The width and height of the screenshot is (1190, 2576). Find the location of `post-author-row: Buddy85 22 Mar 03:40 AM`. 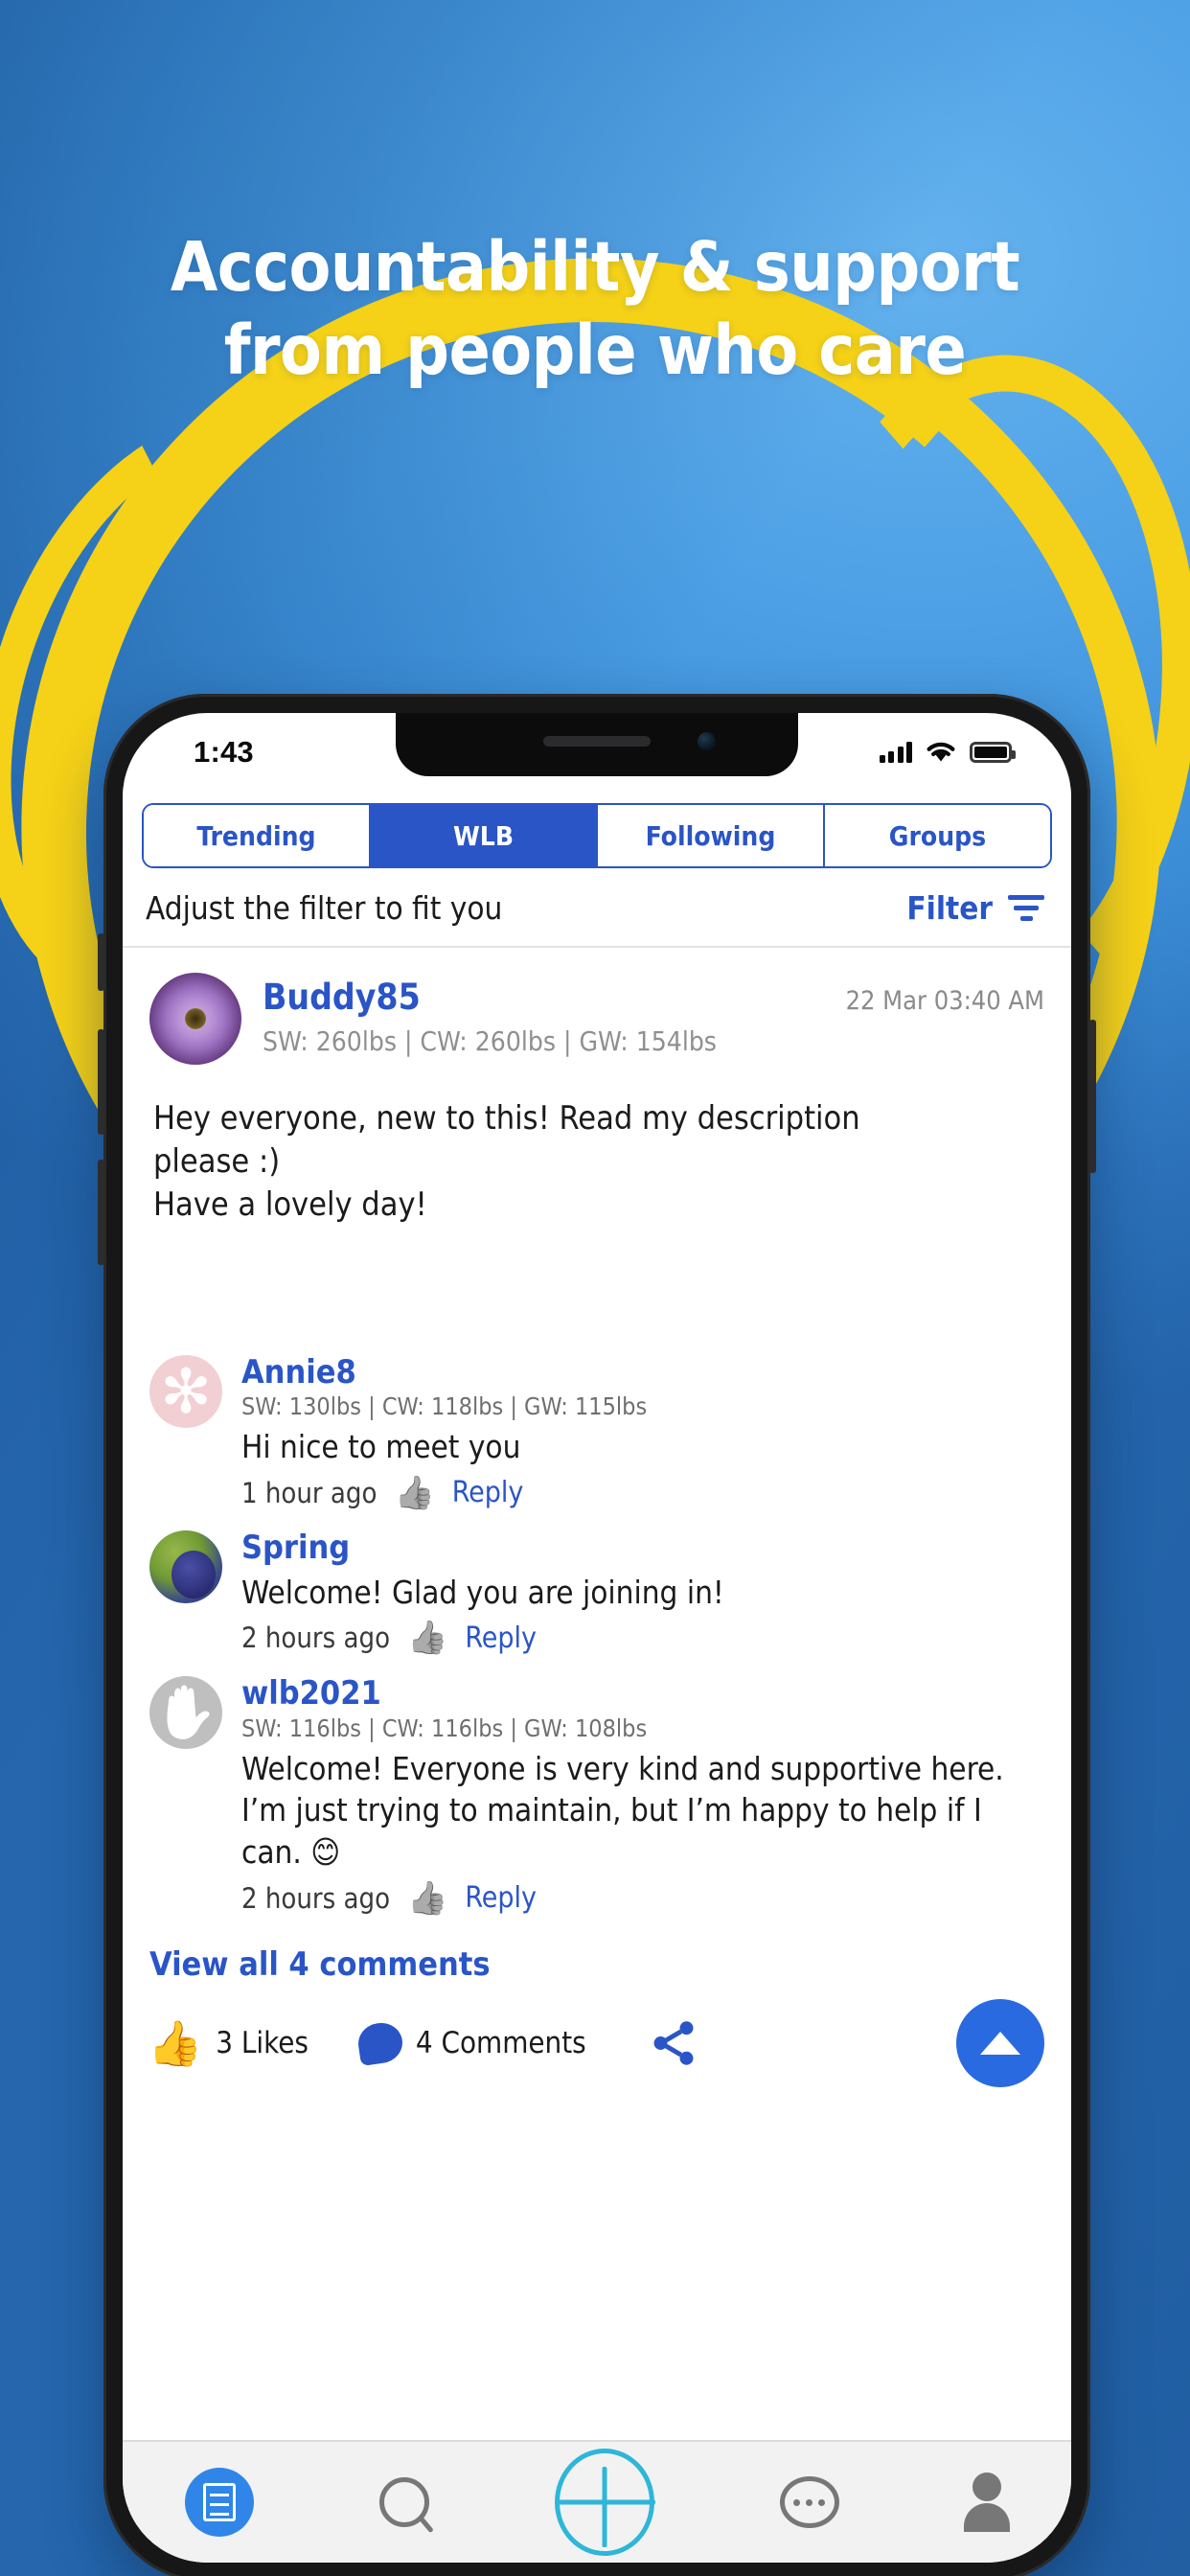

post-author-row: Buddy85 22 Mar 03:40 AM is located at coordinates (653, 997).